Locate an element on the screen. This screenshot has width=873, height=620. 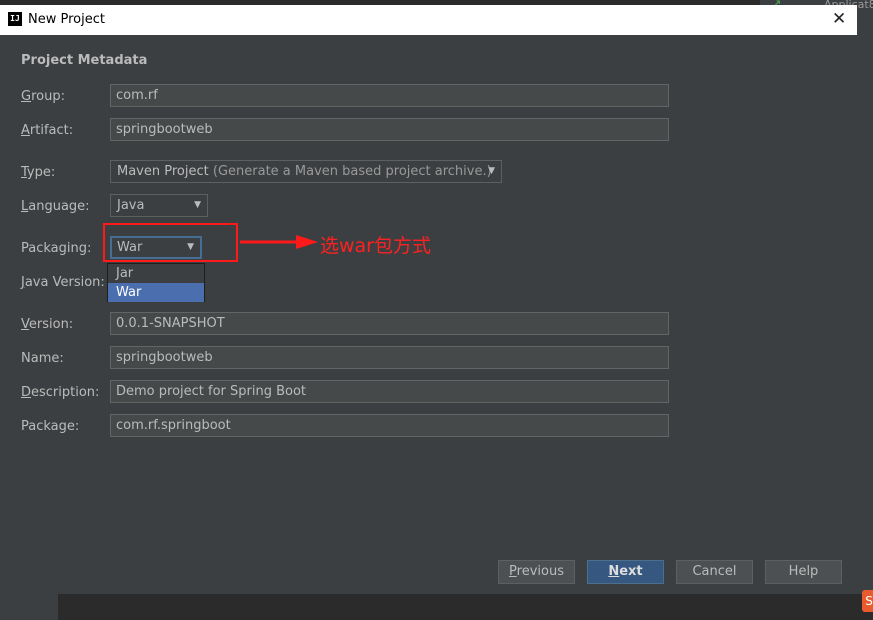
next-button: Next is located at coordinates (625, 572).